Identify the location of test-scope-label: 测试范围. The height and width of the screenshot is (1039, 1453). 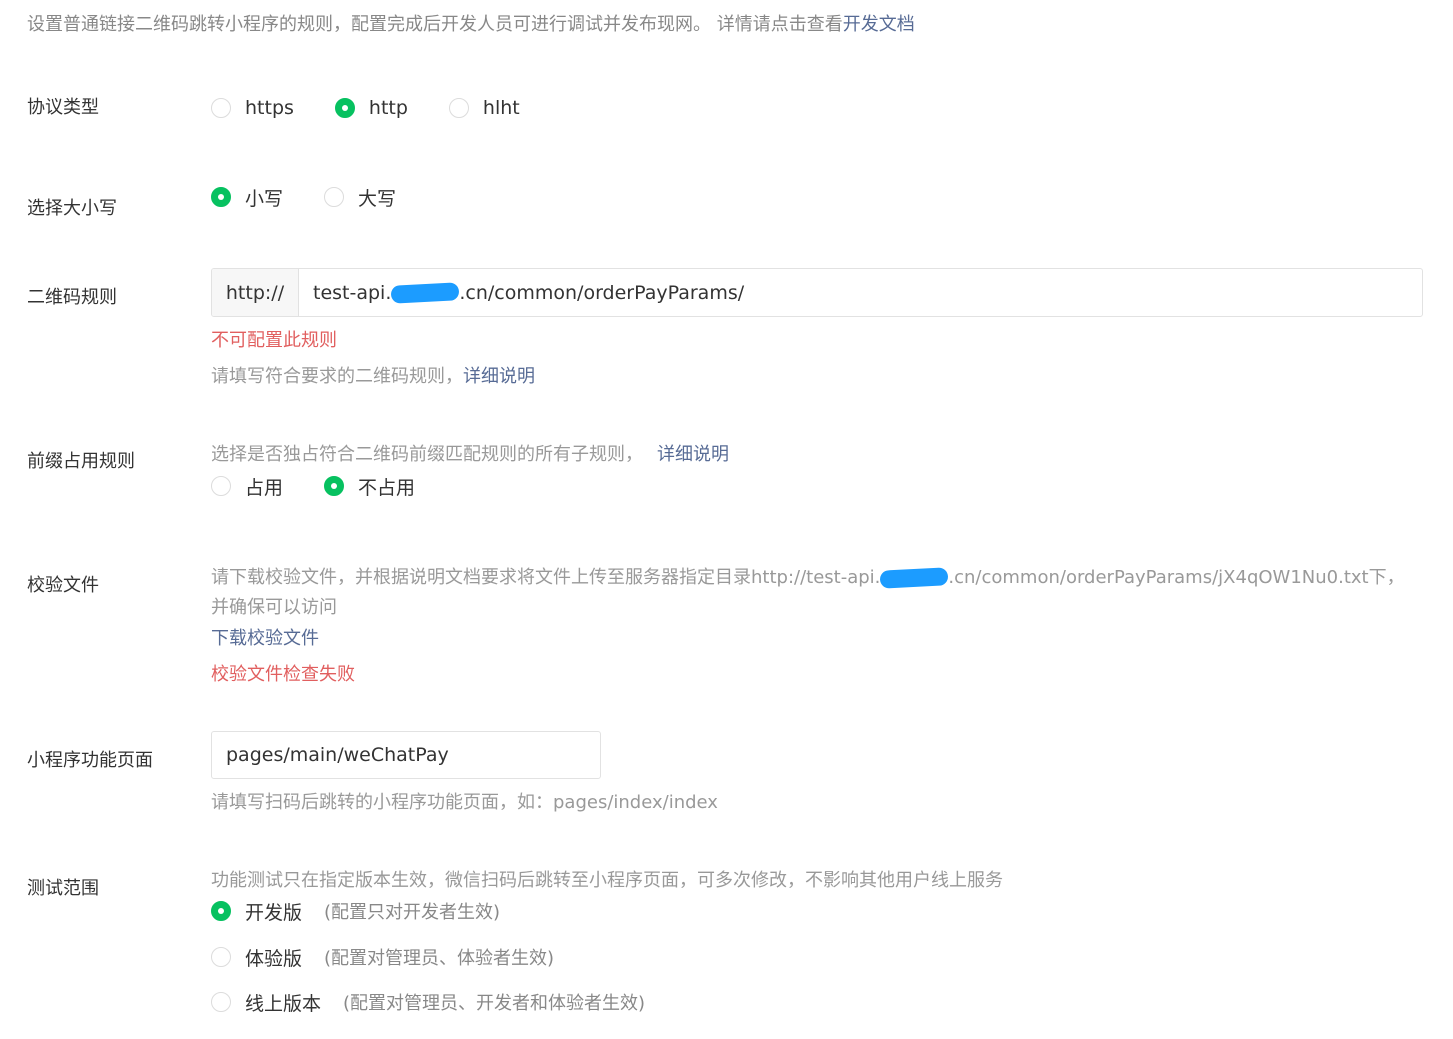
(63, 888).